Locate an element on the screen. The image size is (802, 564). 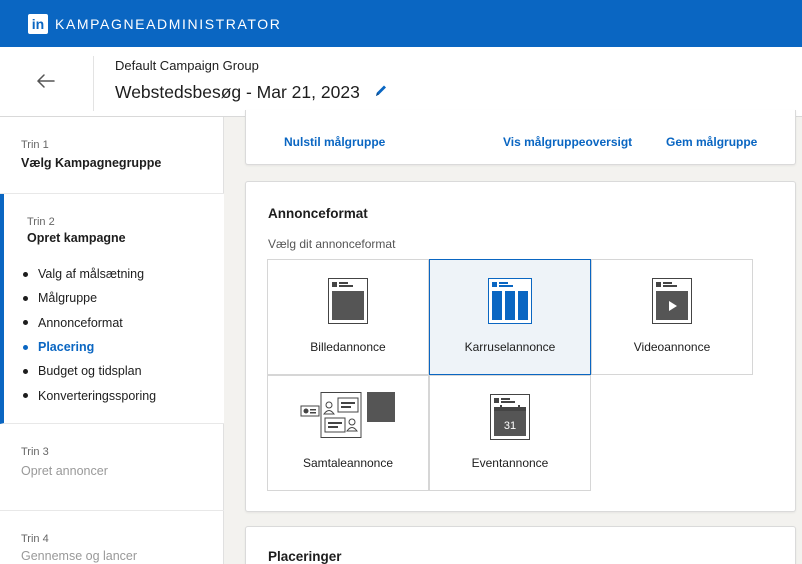
campaign-name: Webstedsbesøg - Mar 21, 2023 is located at coordinates (237, 92).